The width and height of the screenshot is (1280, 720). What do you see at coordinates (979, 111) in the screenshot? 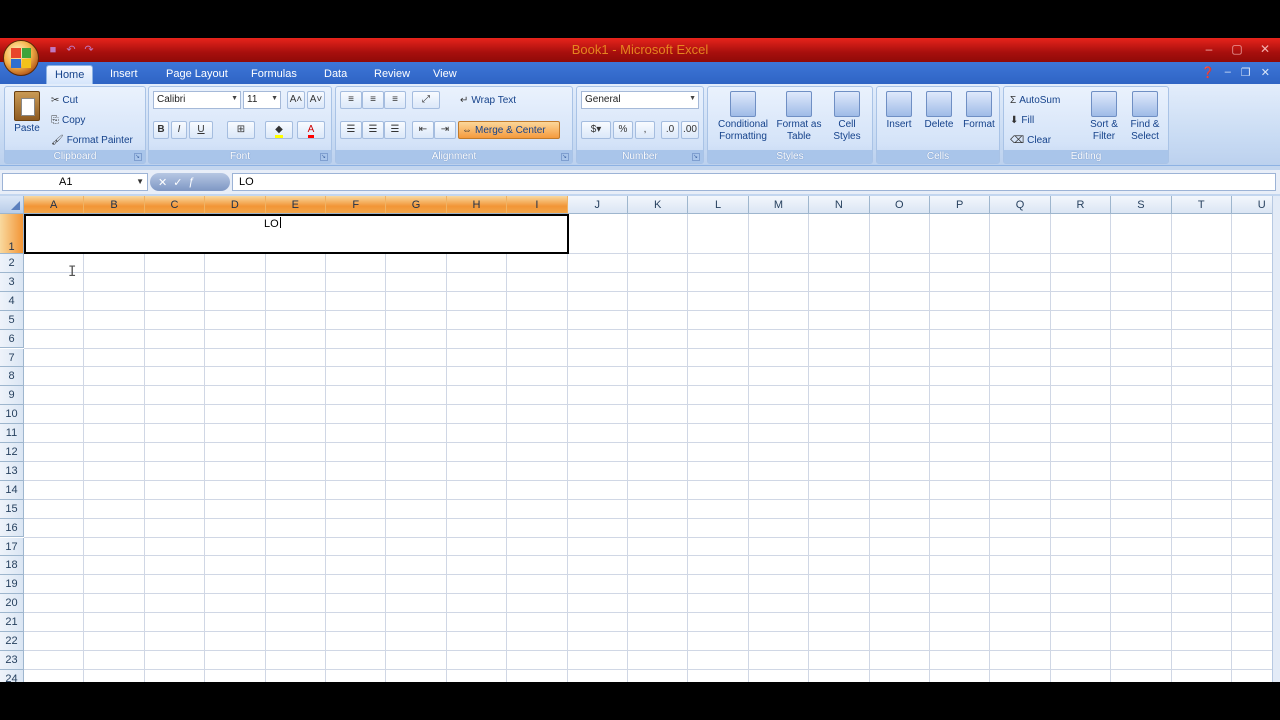
I see `format-cells-button: Format` at bounding box center [979, 111].